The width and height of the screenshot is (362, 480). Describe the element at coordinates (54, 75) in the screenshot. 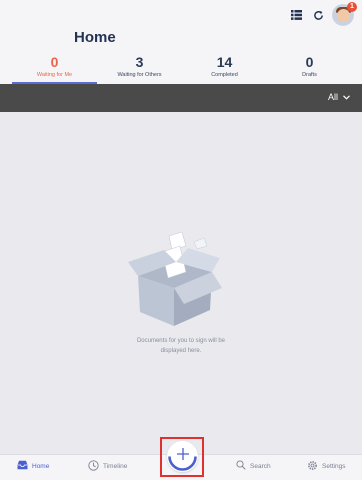

I see `tab-label: Waiting for Me` at that location.